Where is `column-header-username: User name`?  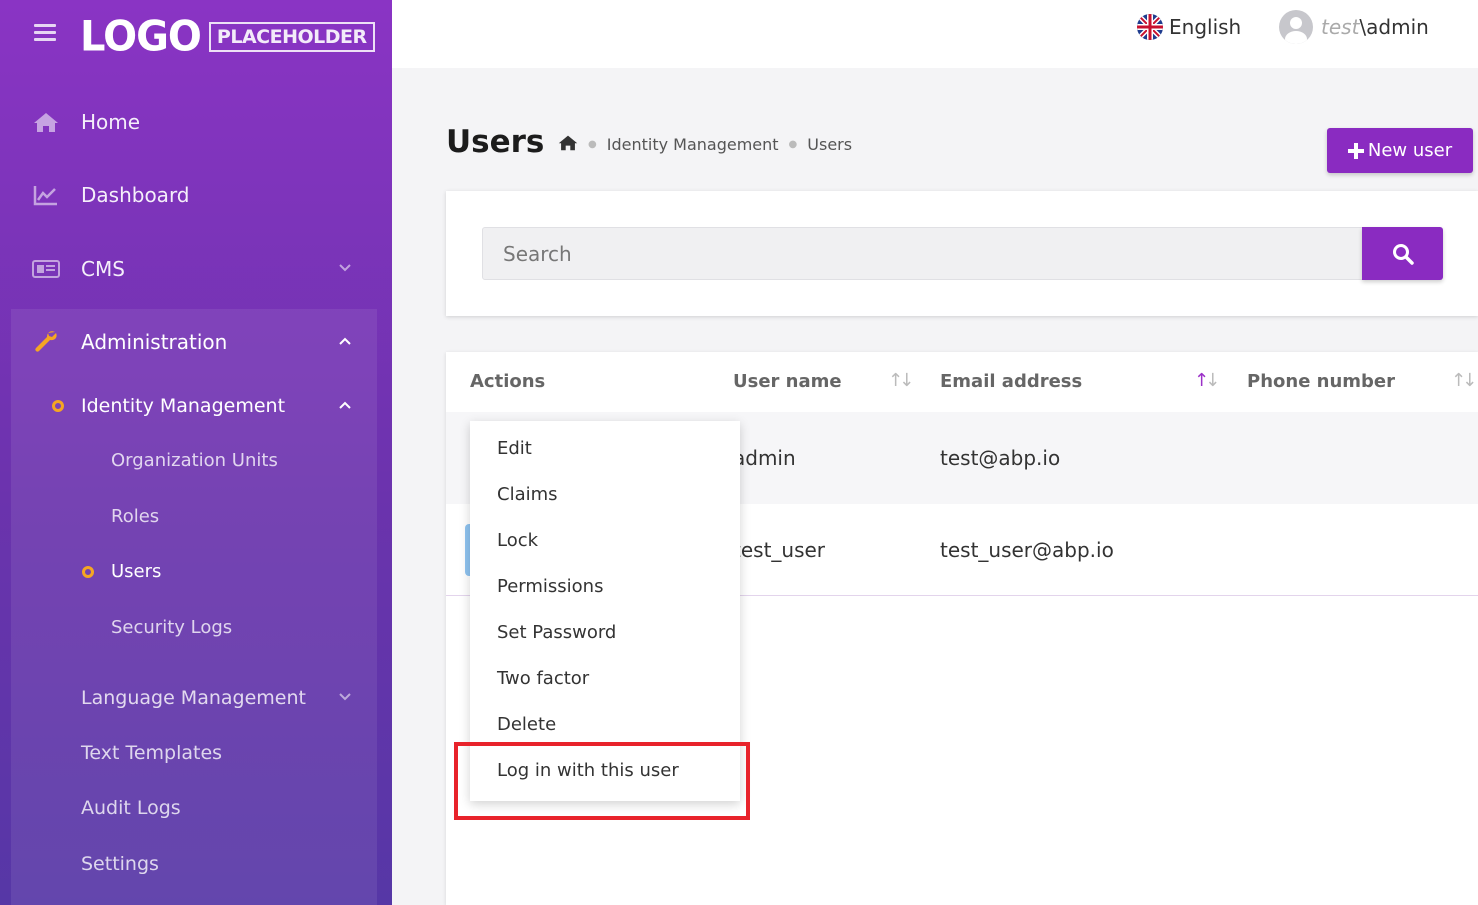
column-header-username: User name is located at coordinates (787, 381).